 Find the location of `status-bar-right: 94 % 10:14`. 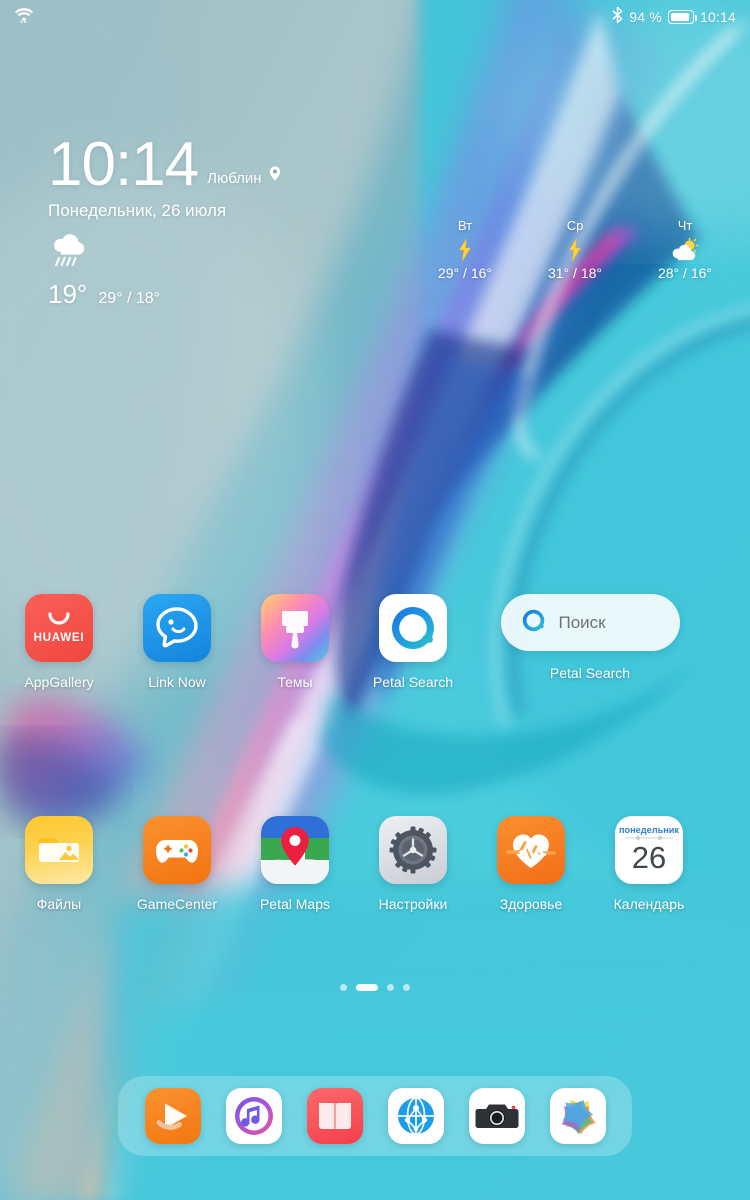

status-bar-right: 94 % 10:14 is located at coordinates (674, 17).